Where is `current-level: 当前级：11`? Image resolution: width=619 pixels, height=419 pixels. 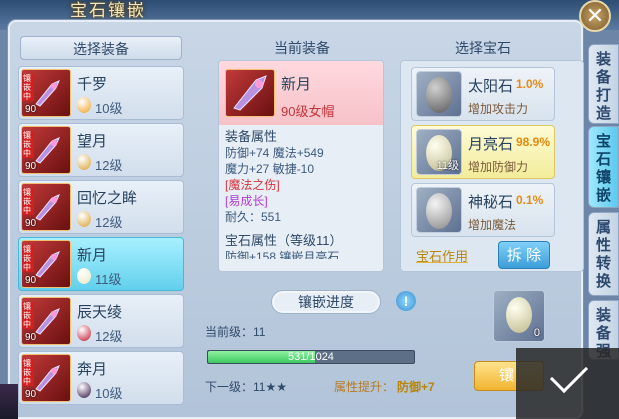 current-level: 当前级：11 is located at coordinates (235, 332).